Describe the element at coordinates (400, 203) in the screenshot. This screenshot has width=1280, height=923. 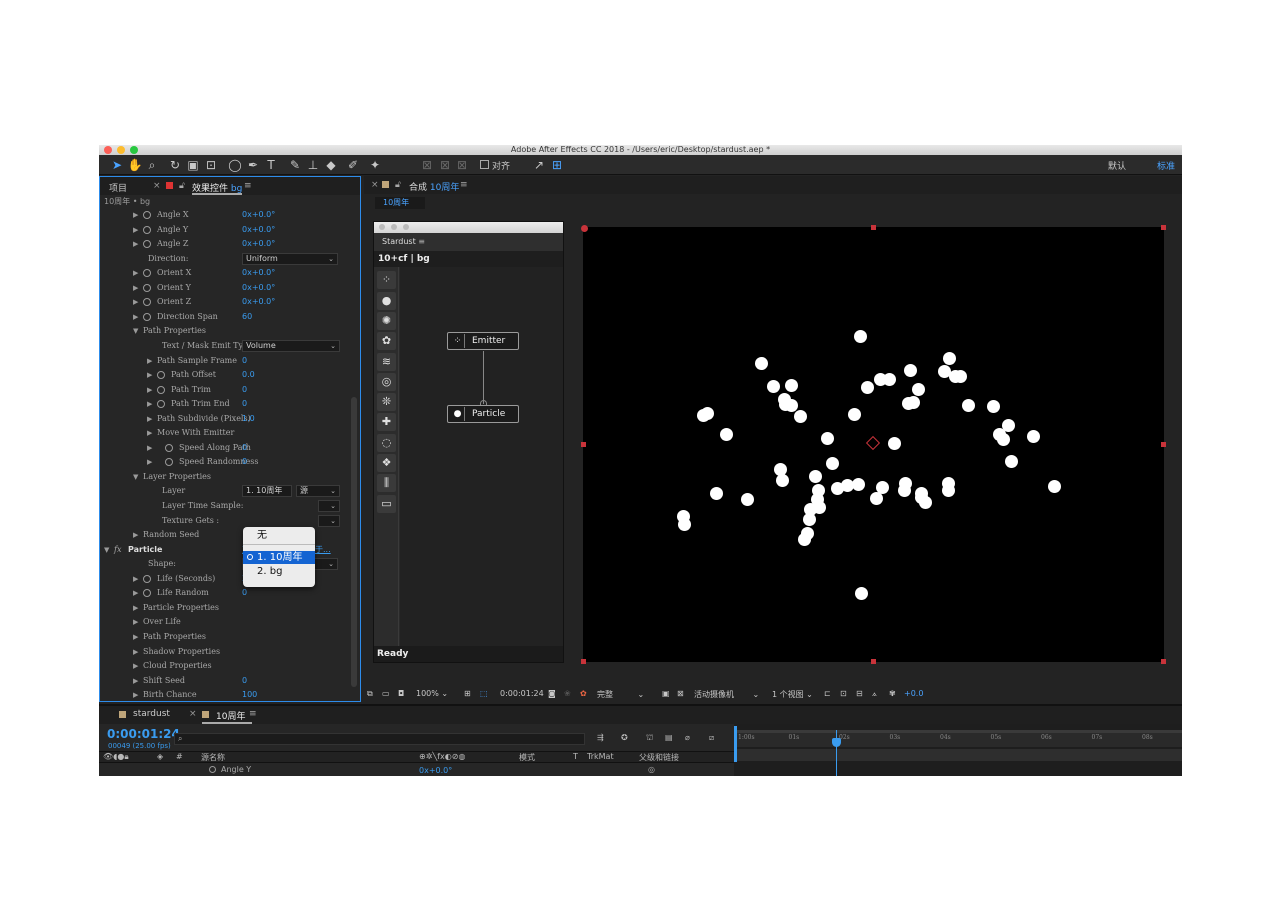
I see `comp-chip: 10周年` at that location.